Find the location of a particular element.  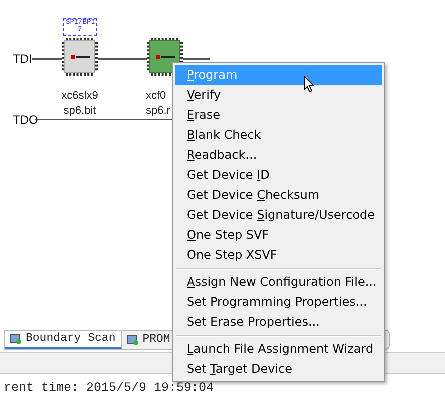

tab: Boundary Scan is located at coordinates (63, 340).